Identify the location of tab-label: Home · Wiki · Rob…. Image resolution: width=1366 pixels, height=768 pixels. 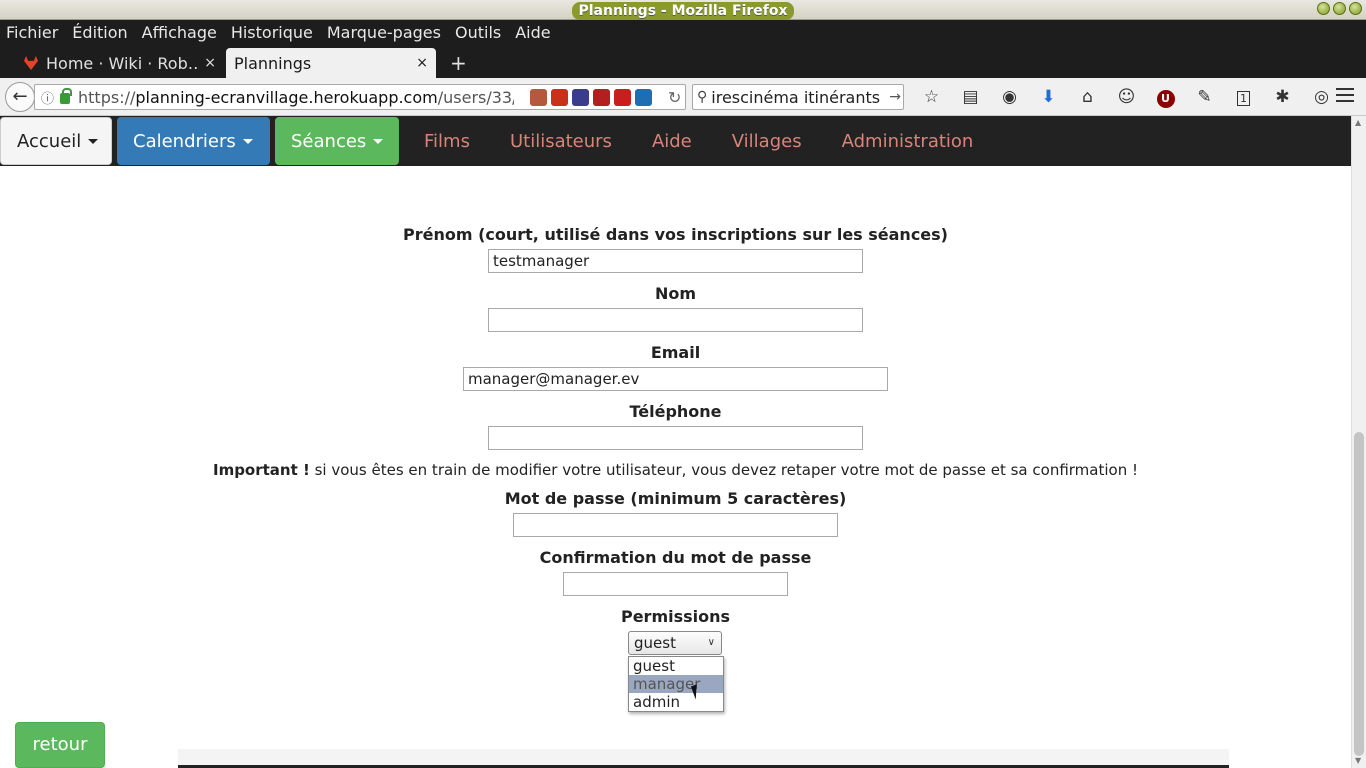
(122, 63).